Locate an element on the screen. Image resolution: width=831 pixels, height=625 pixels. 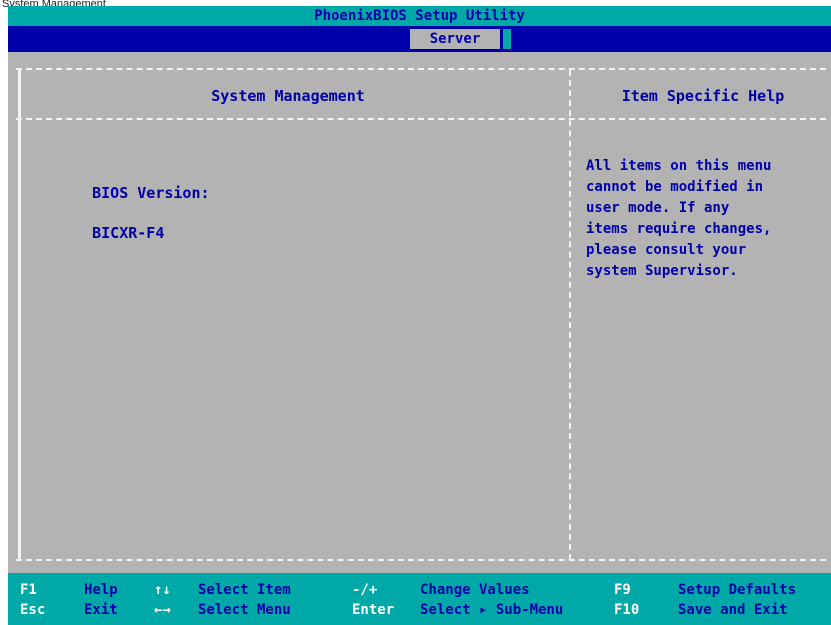
help-line: please consult your is located at coordinates (666, 250).